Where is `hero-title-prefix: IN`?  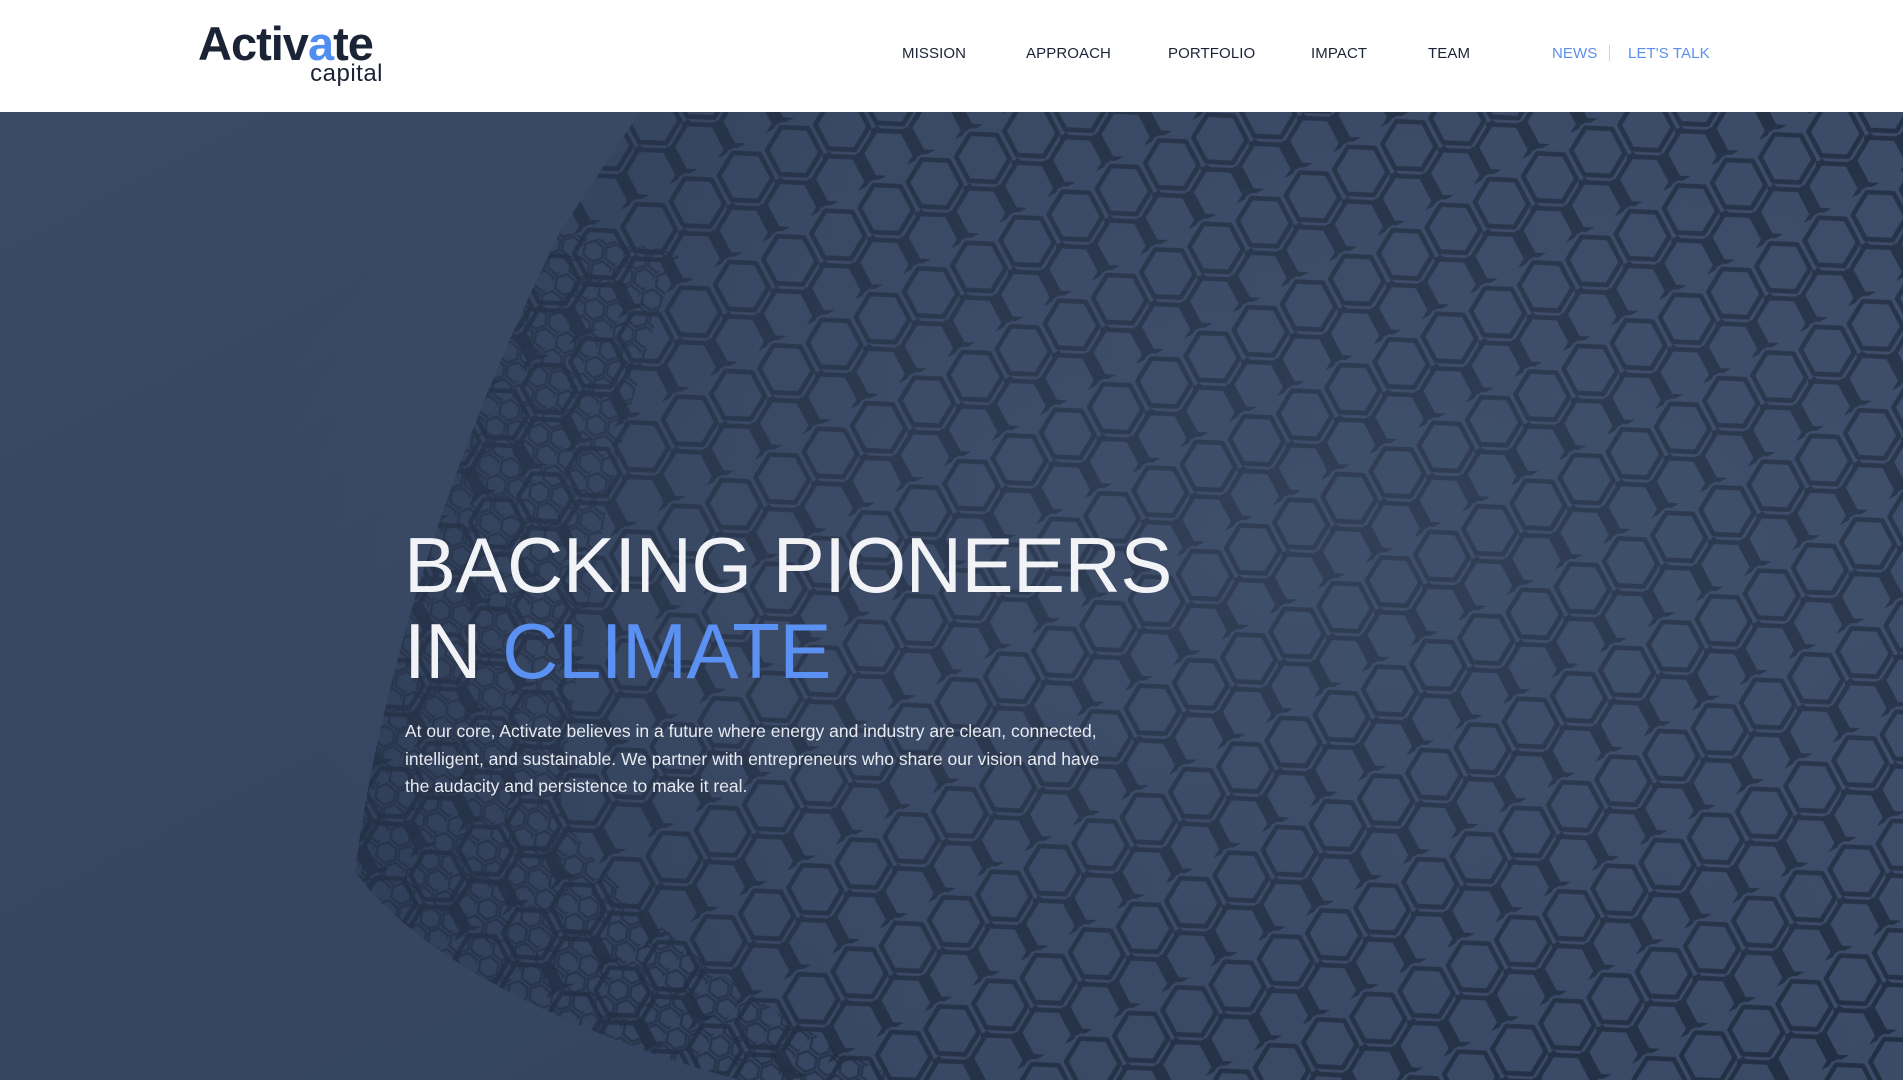 hero-title-prefix: IN is located at coordinates (443, 651).